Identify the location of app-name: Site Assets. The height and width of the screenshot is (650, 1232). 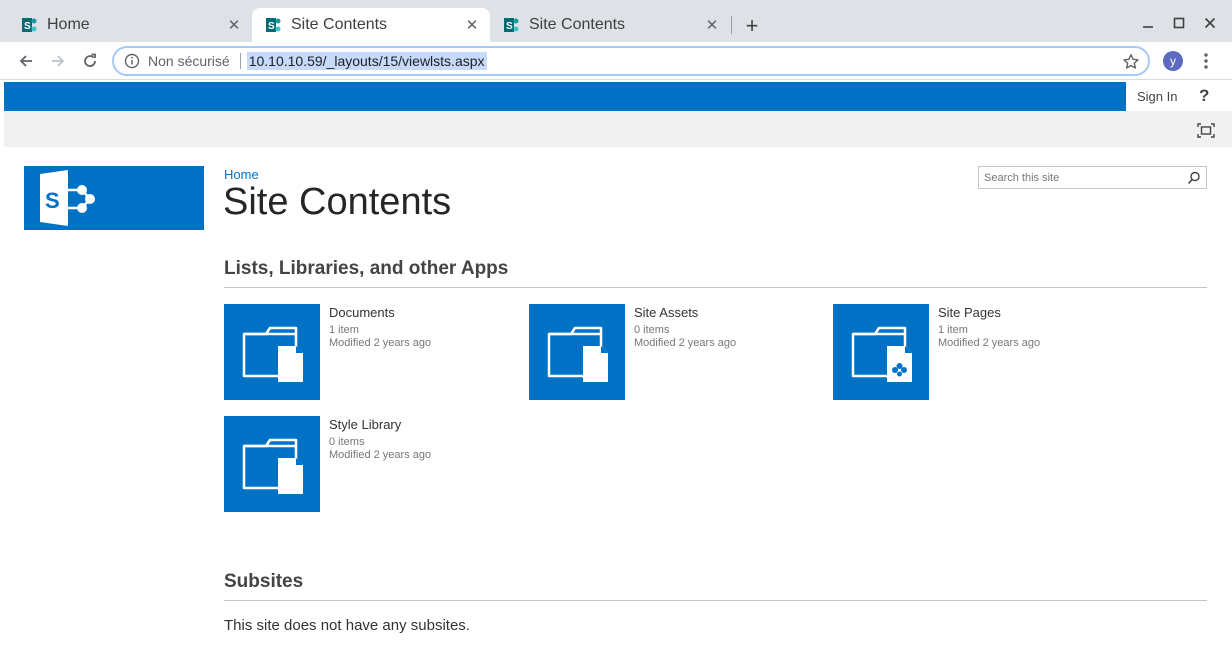
(666, 312).